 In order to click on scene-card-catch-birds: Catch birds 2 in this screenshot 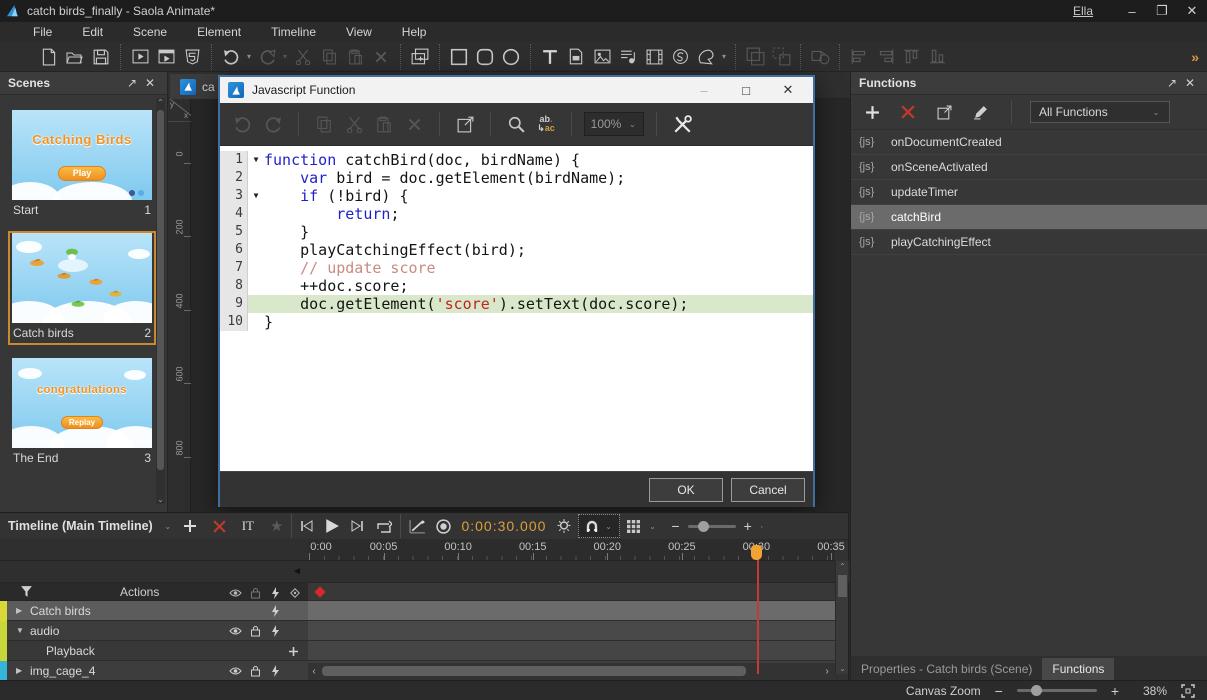, I will do `click(82, 288)`.